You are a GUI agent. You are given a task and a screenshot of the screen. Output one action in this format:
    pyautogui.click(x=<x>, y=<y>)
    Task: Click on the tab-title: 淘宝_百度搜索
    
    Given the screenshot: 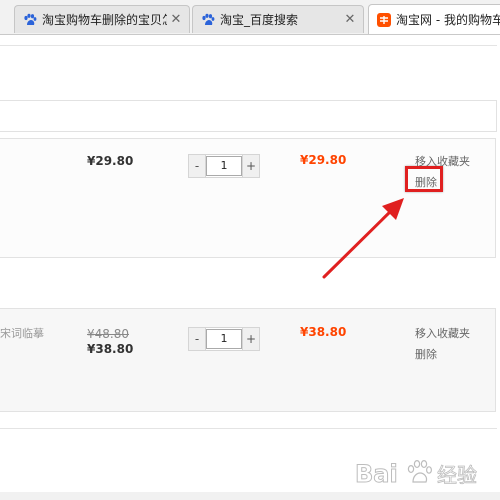 What is the action you would take?
    pyautogui.click(x=259, y=20)
    